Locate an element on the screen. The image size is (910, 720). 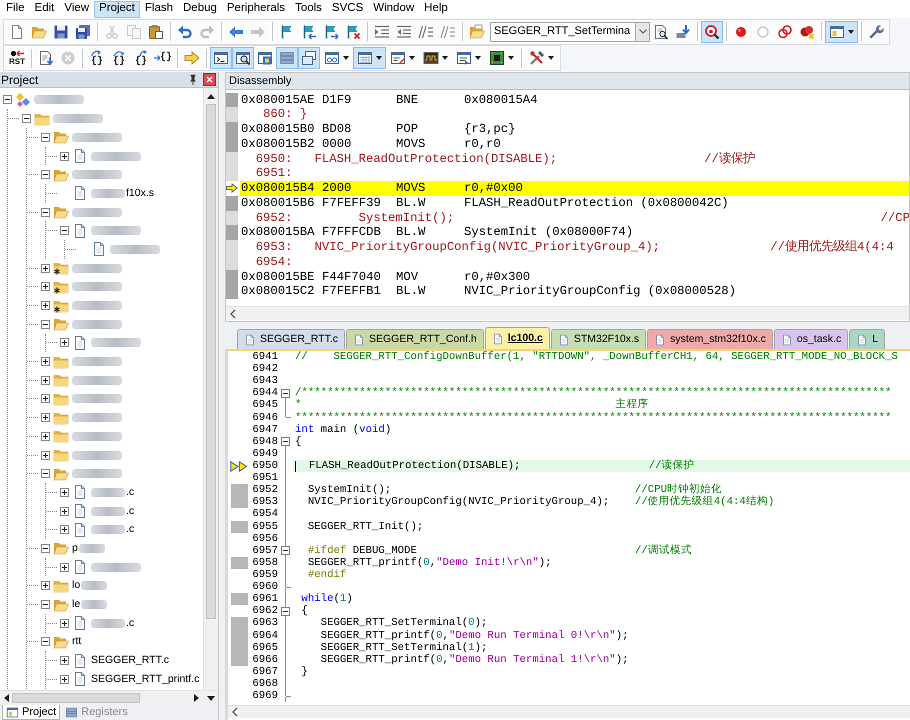
watch-window-icon is located at coordinates (332, 58).